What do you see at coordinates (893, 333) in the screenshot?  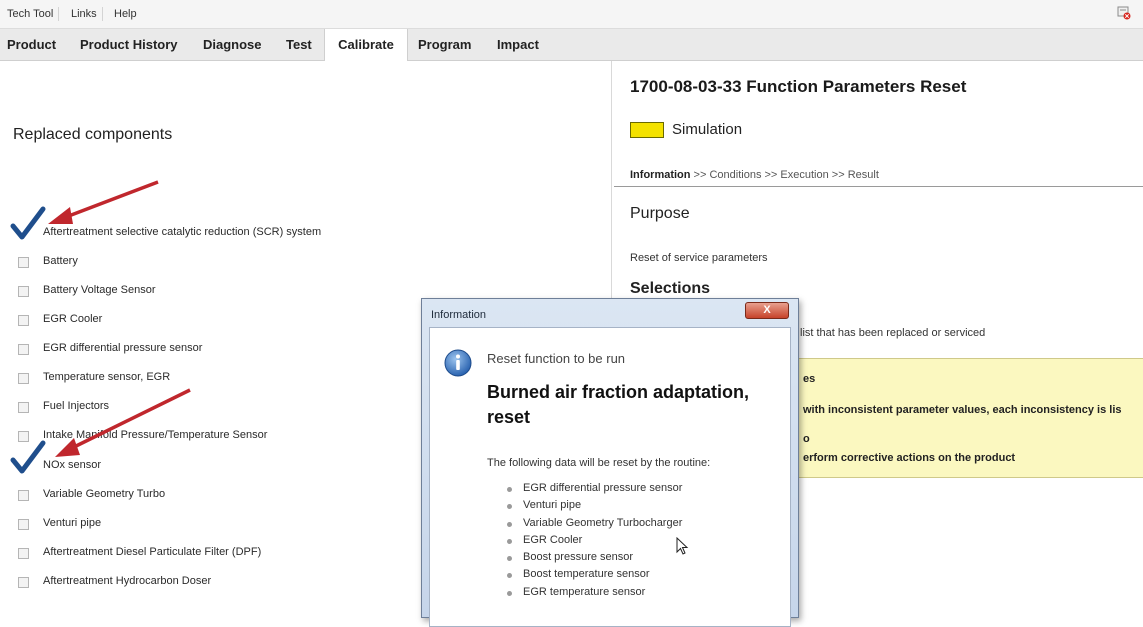 I see `selections-text: list that has been replaced or serviced` at bounding box center [893, 333].